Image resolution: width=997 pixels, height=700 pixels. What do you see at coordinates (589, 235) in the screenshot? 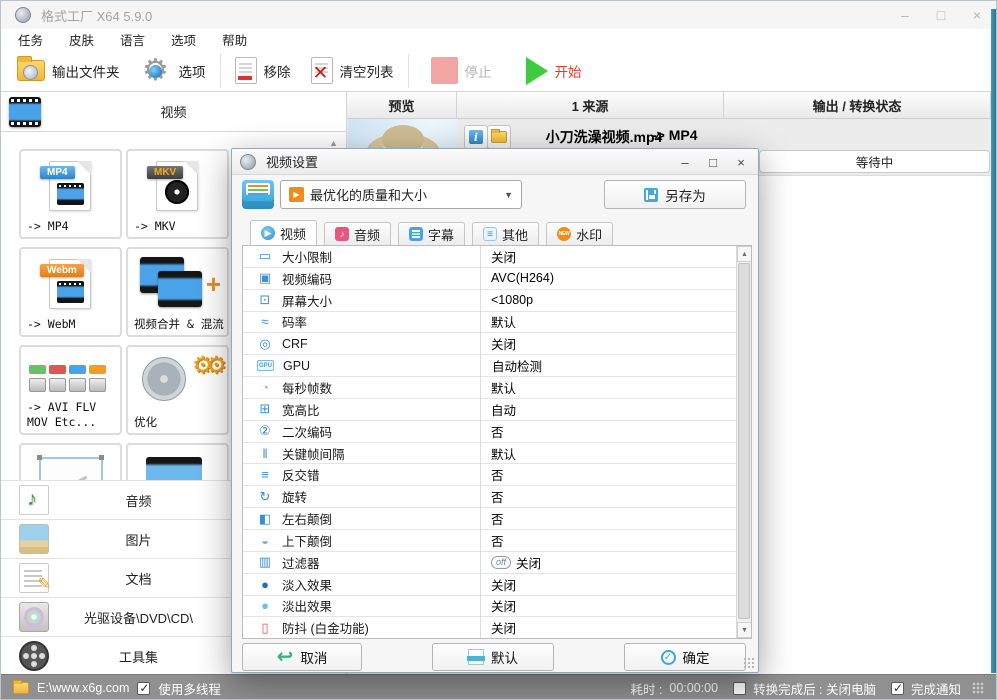
I see `tab-label: 水印` at bounding box center [589, 235].